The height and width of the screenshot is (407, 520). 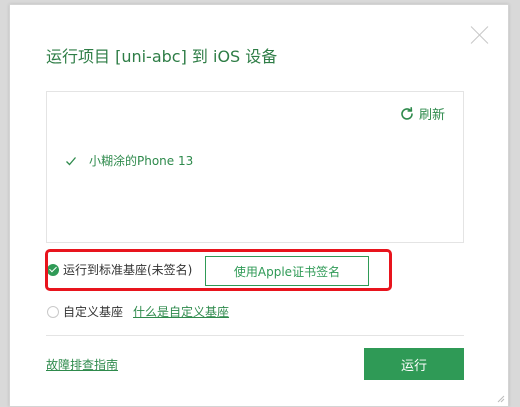 I want to click on troubleshoot-link: 故障排查指南, so click(x=82, y=364).